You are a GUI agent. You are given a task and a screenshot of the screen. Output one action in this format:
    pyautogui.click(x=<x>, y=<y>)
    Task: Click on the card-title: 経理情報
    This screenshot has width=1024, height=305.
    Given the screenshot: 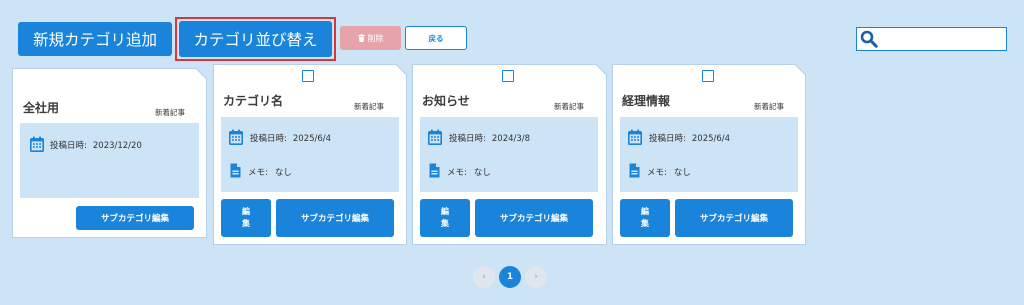 What is the action you would take?
    pyautogui.click(x=646, y=101)
    